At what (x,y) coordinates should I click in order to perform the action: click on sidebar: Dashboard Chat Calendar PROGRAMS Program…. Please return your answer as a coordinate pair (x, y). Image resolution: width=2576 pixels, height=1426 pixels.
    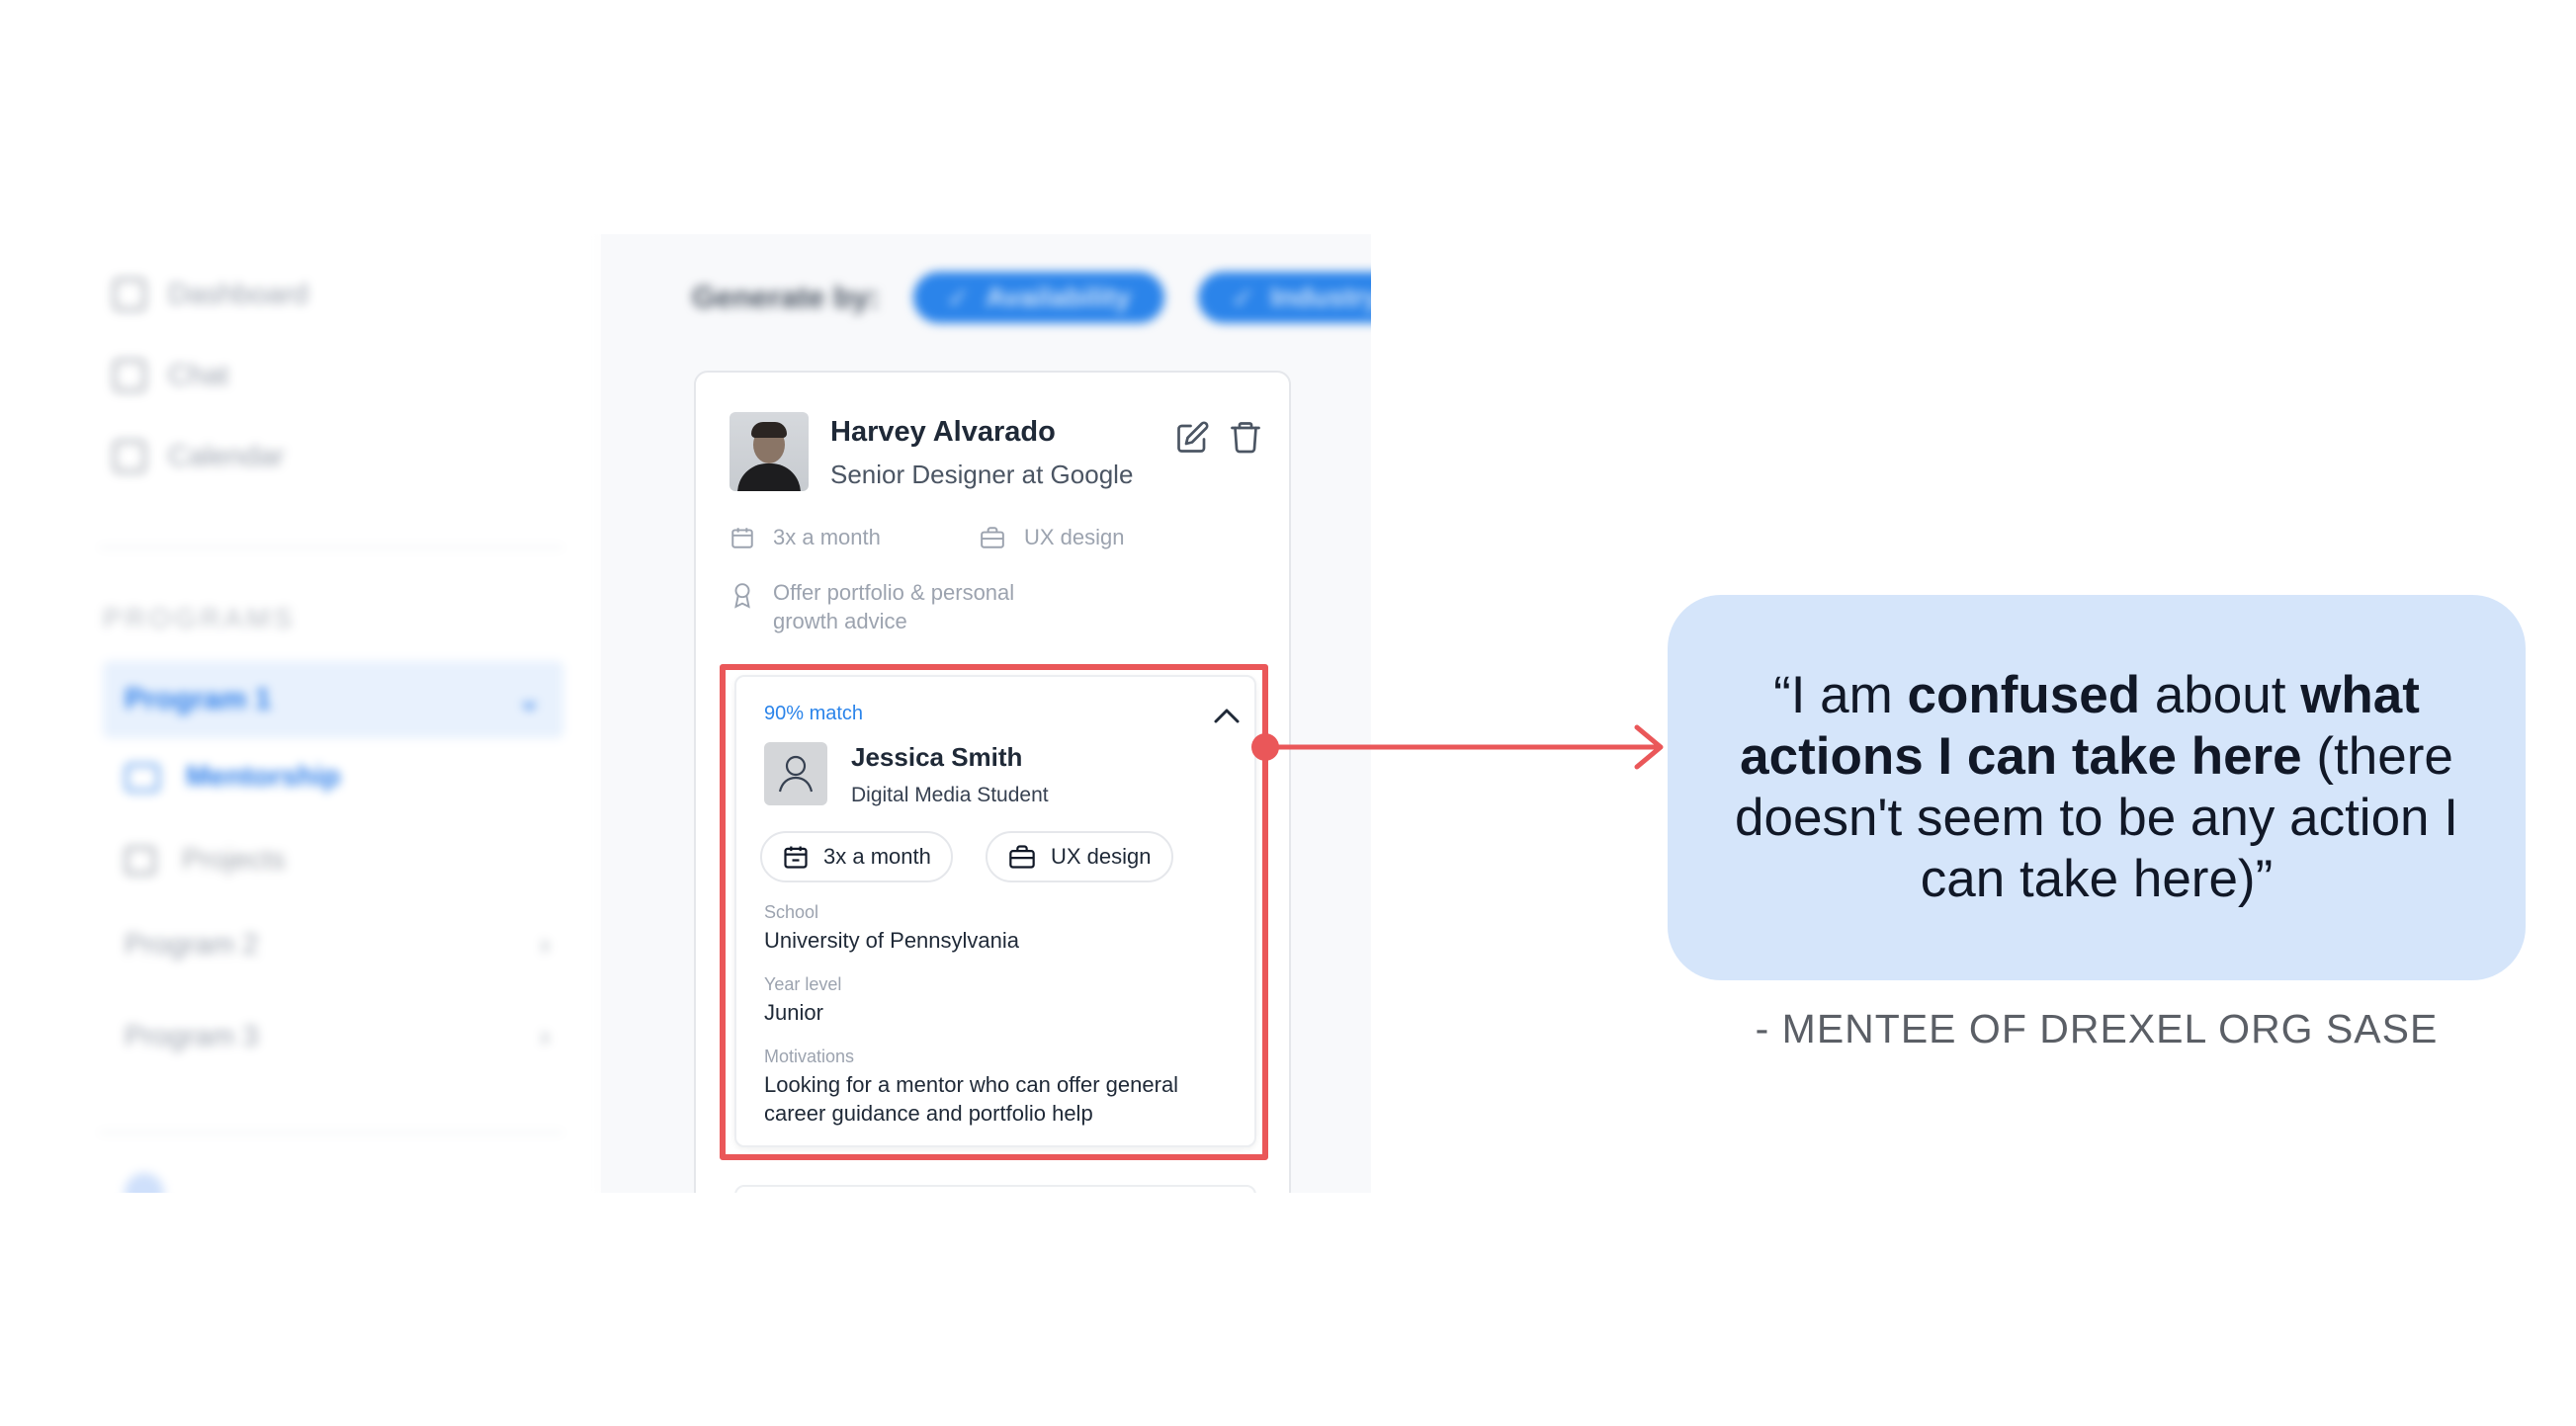
    Looking at the image, I should click on (330, 713).